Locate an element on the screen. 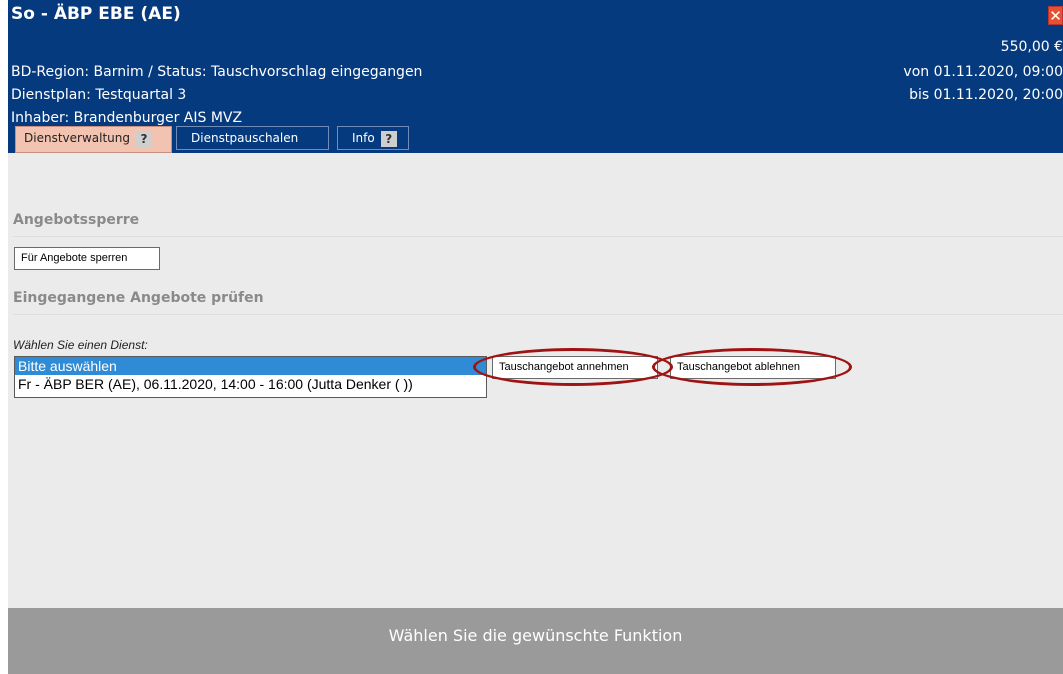  section-title-angebote: Eingegangene Angebote prüfen is located at coordinates (138, 298).